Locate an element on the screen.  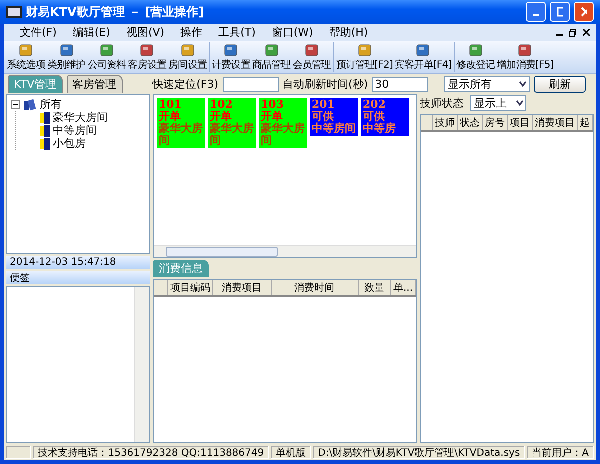
column-header: 数量 is located at coordinates (375, 287).